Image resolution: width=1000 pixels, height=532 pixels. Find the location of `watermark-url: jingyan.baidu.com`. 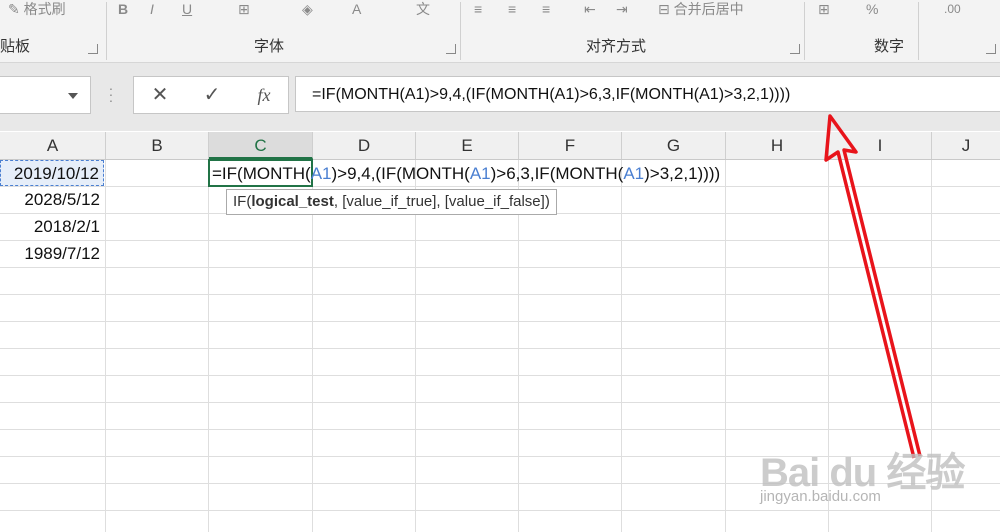

watermark-url: jingyan.baidu.com is located at coordinates (820, 496).